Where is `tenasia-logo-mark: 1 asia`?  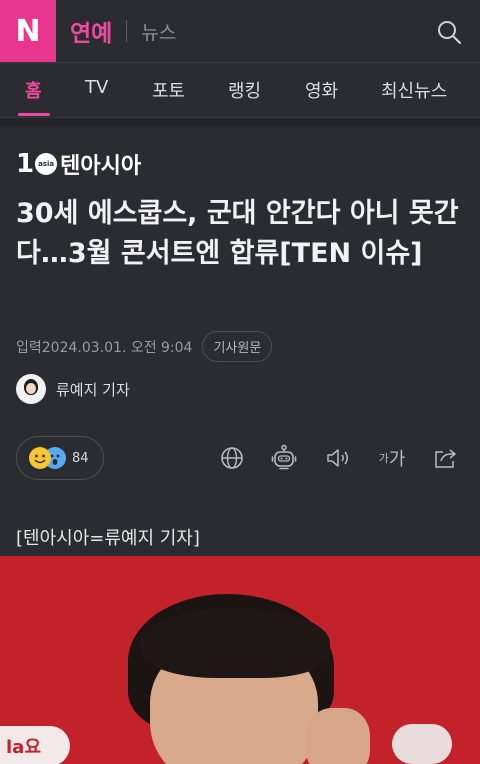
tenasia-logo-mark: 1 asia is located at coordinates (38, 164).